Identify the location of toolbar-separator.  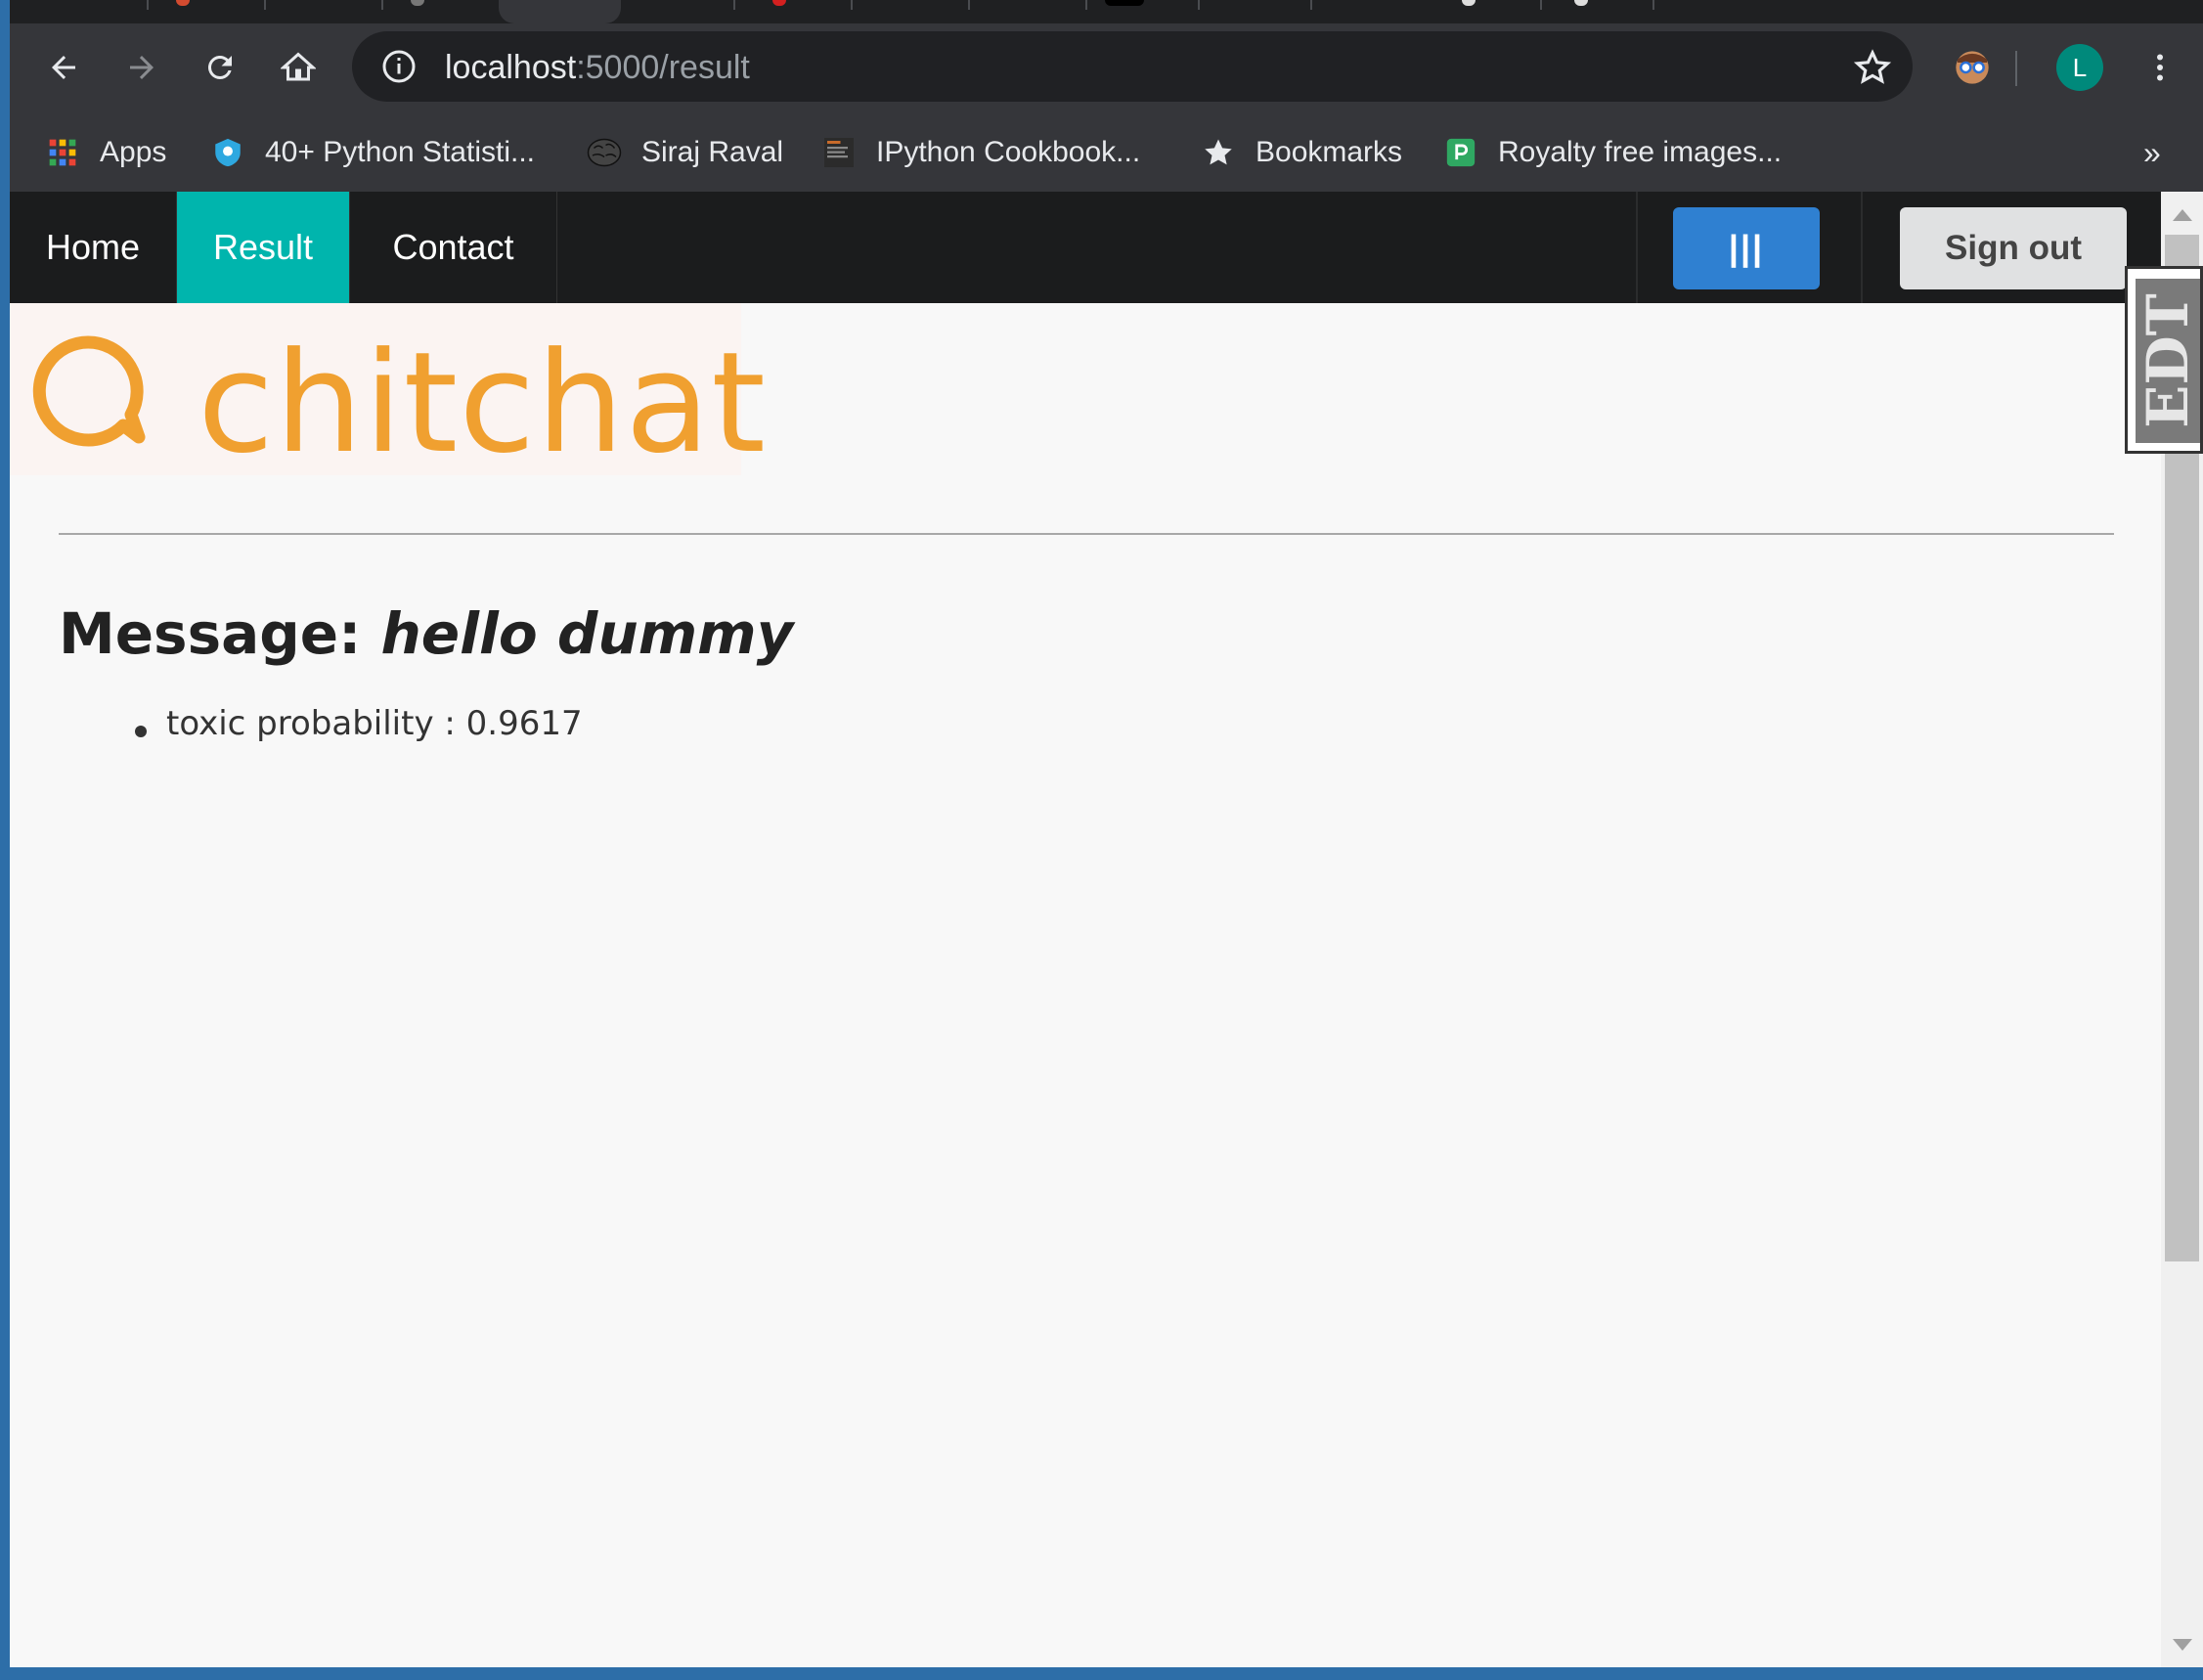
(2016, 68).